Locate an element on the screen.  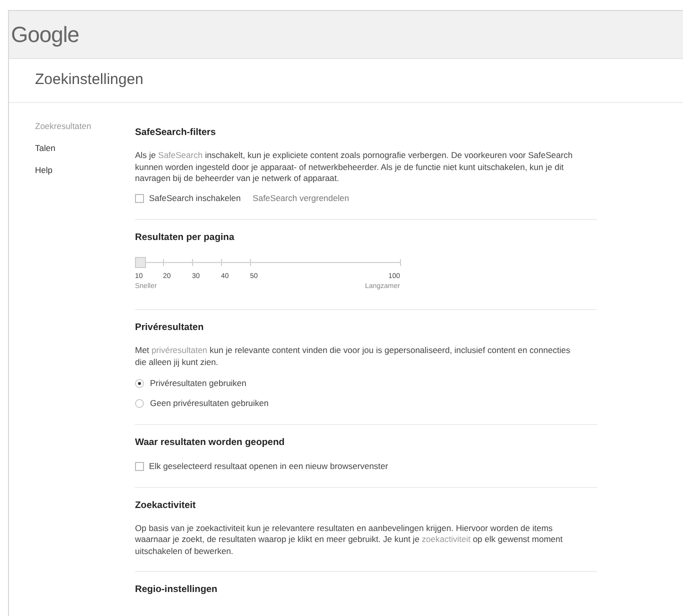
paragraph: Als je SafeSearch inschakelt, kun je expliciete content zoals pornografie verbergen. De voorkeuren voor SafeSearch kunnen worden ingesteld door je apparaat- of netwerkbeheerder. Als je de functie niet kunt uitschakelen, kun je dit navragen bij de beheerder van je netwerk of apparaat. is located at coordinates (354, 167).